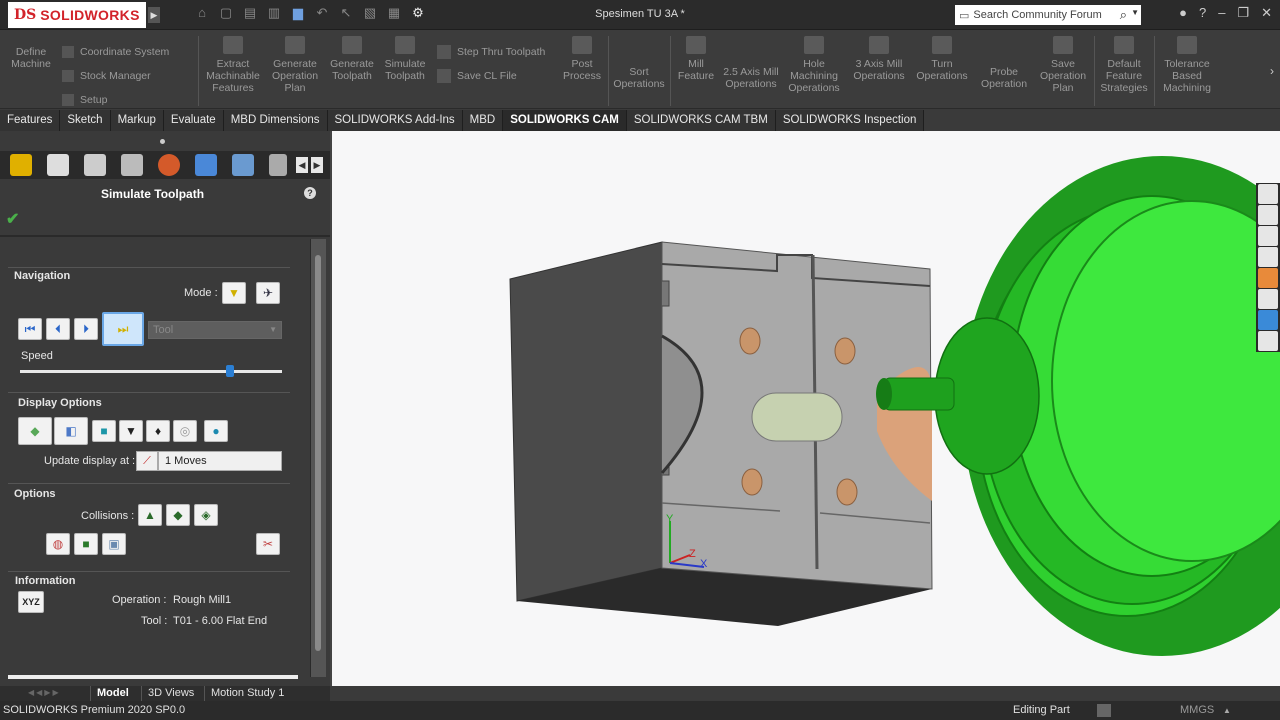 This screenshot has width=1280, height=720. What do you see at coordinates (418, 13) in the screenshot?
I see `options-gear-icon: ⚙` at bounding box center [418, 13].